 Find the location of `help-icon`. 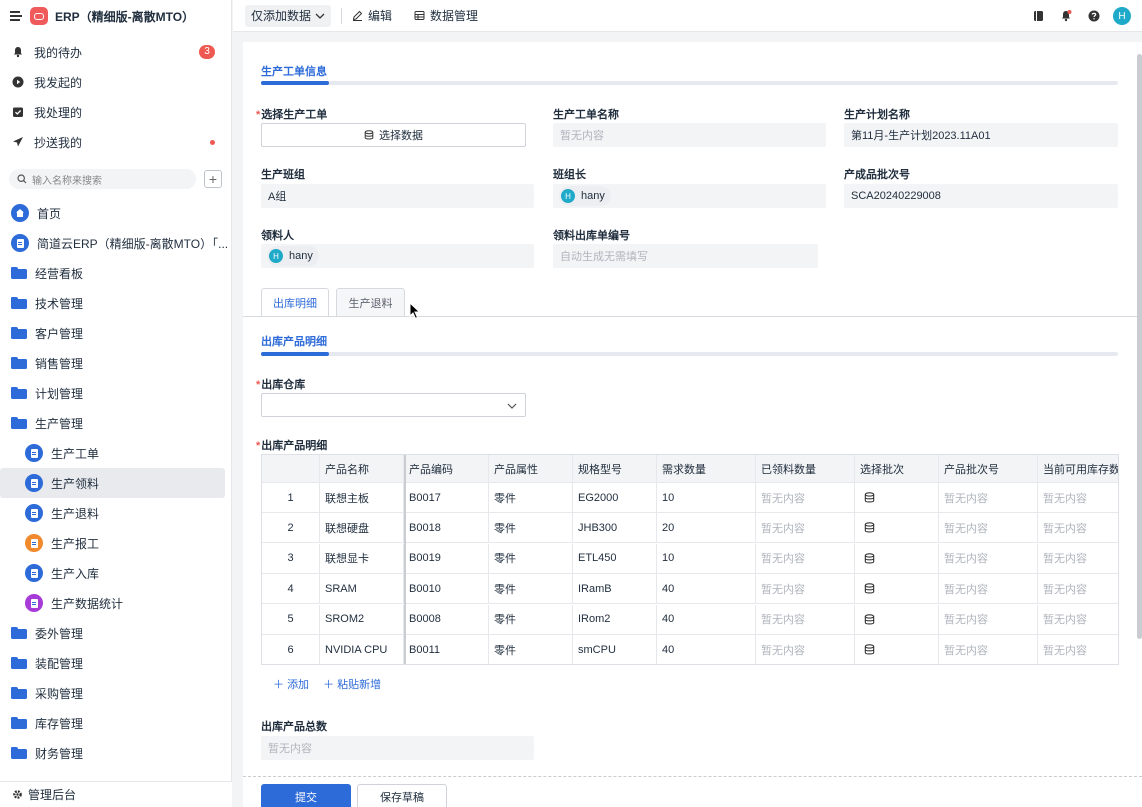

help-icon is located at coordinates (1094, 16).